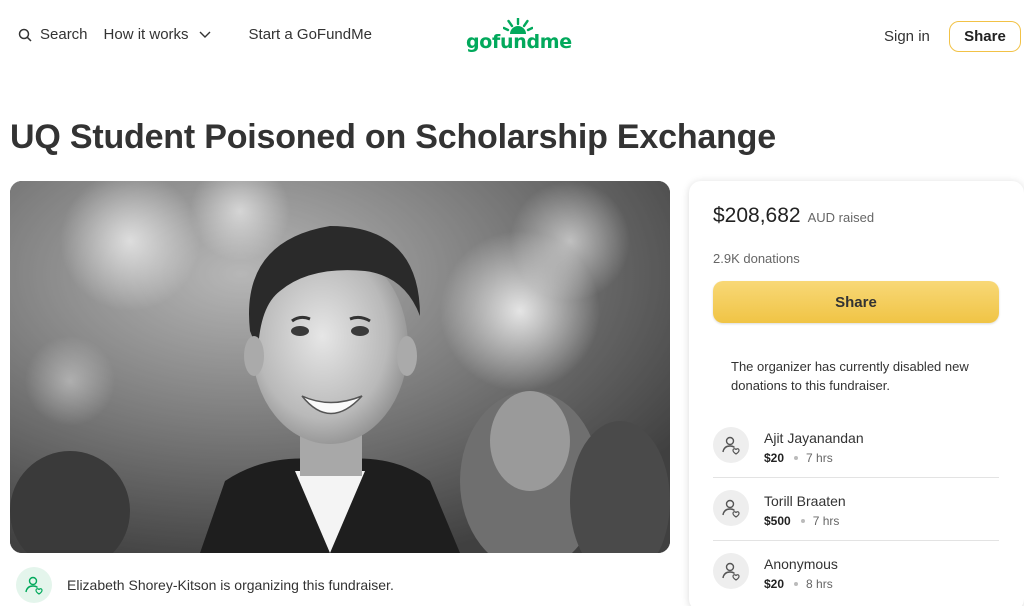 The width and height of the screenshot is (1024, 606). I want to click on raised-amount: $208,682, so click(757, 215).